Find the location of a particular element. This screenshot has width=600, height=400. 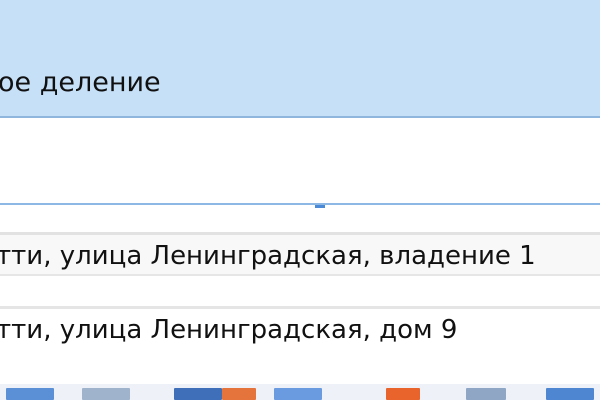

address-list-item: тти, улица Ленинградская, владение 1 is located at coordinates (300, 254).